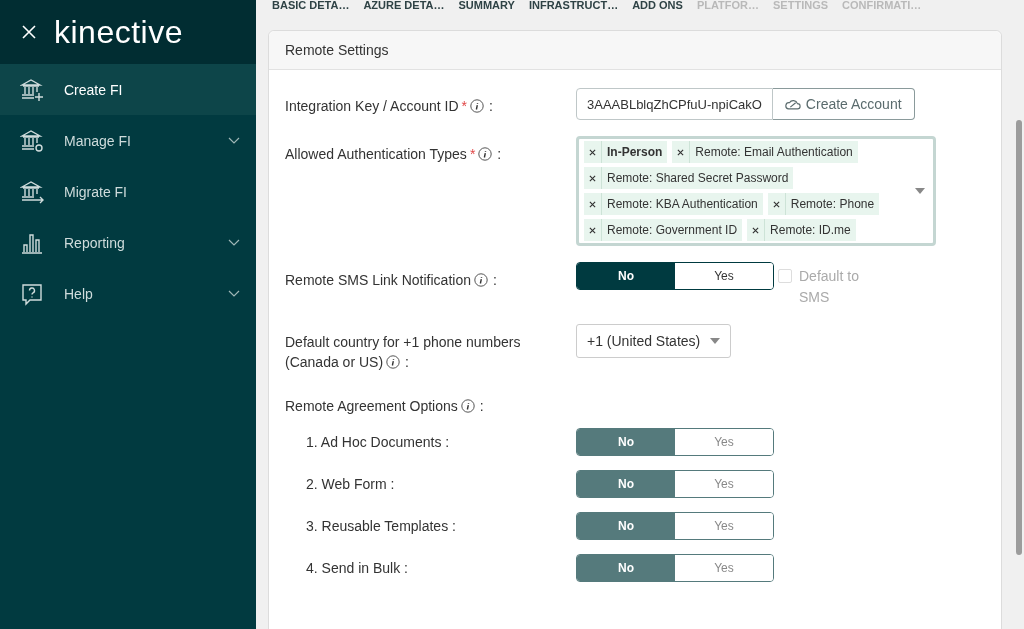 The width and height of the screenshot is (1024, 629). What do you see at coordinates (674, 104) in the screenshot?
I see `integration-key-field: 3AAABLblqZhCPfuU-npiCakO` at bounding box center [674, 104].